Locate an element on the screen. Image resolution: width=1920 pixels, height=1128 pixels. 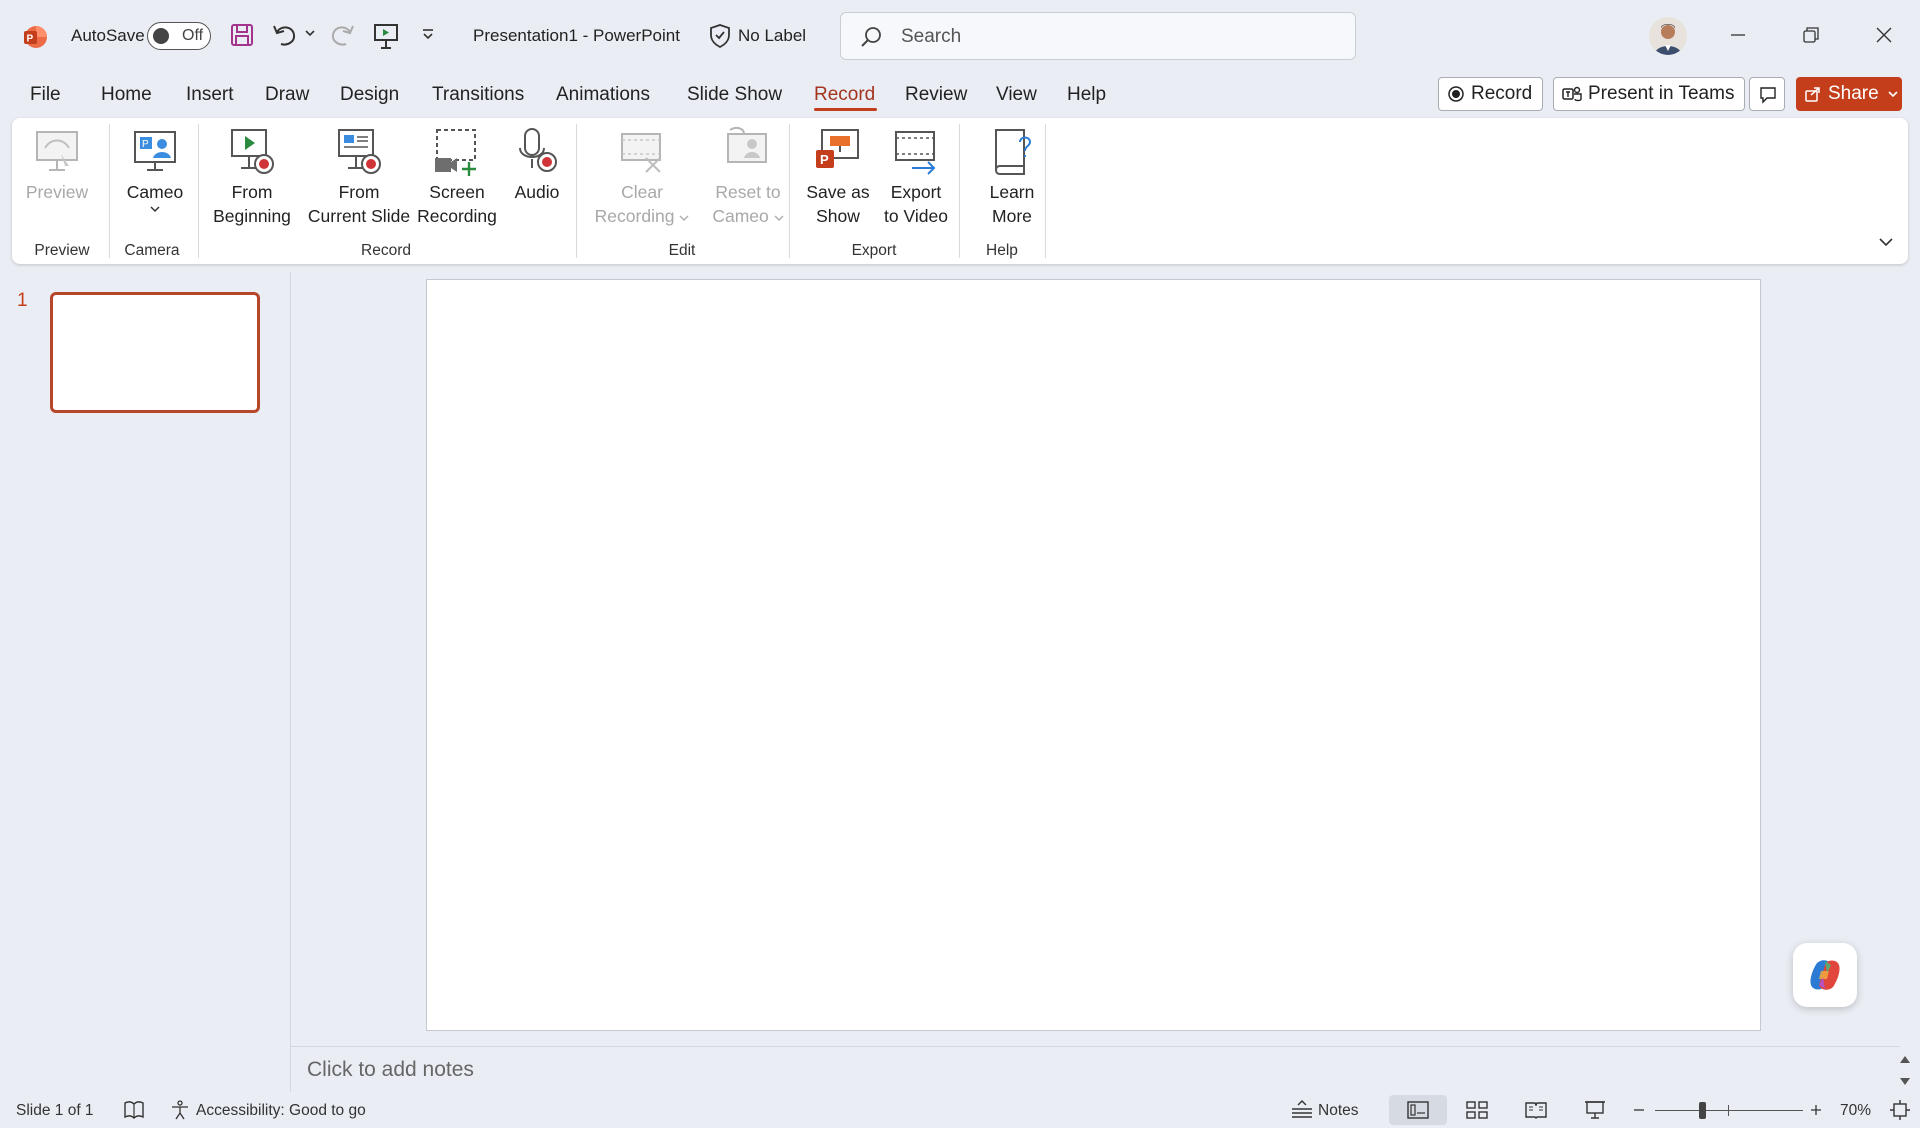
reset-to-cameo-icon is located at coordinates (748, 152).